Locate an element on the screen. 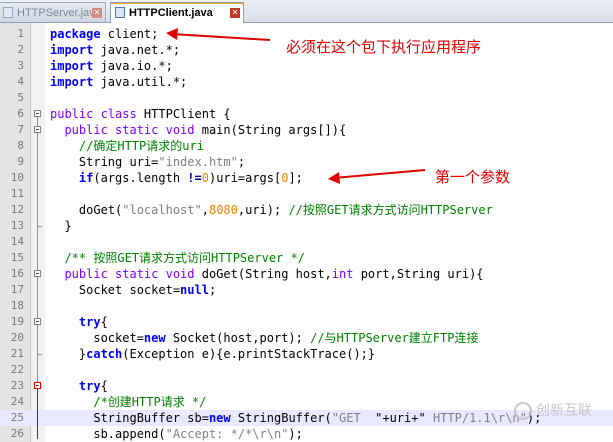 The width and height of the screenshot is (613, 442). watermark-logo: 创新互联 is located at coordinates (563, 411).